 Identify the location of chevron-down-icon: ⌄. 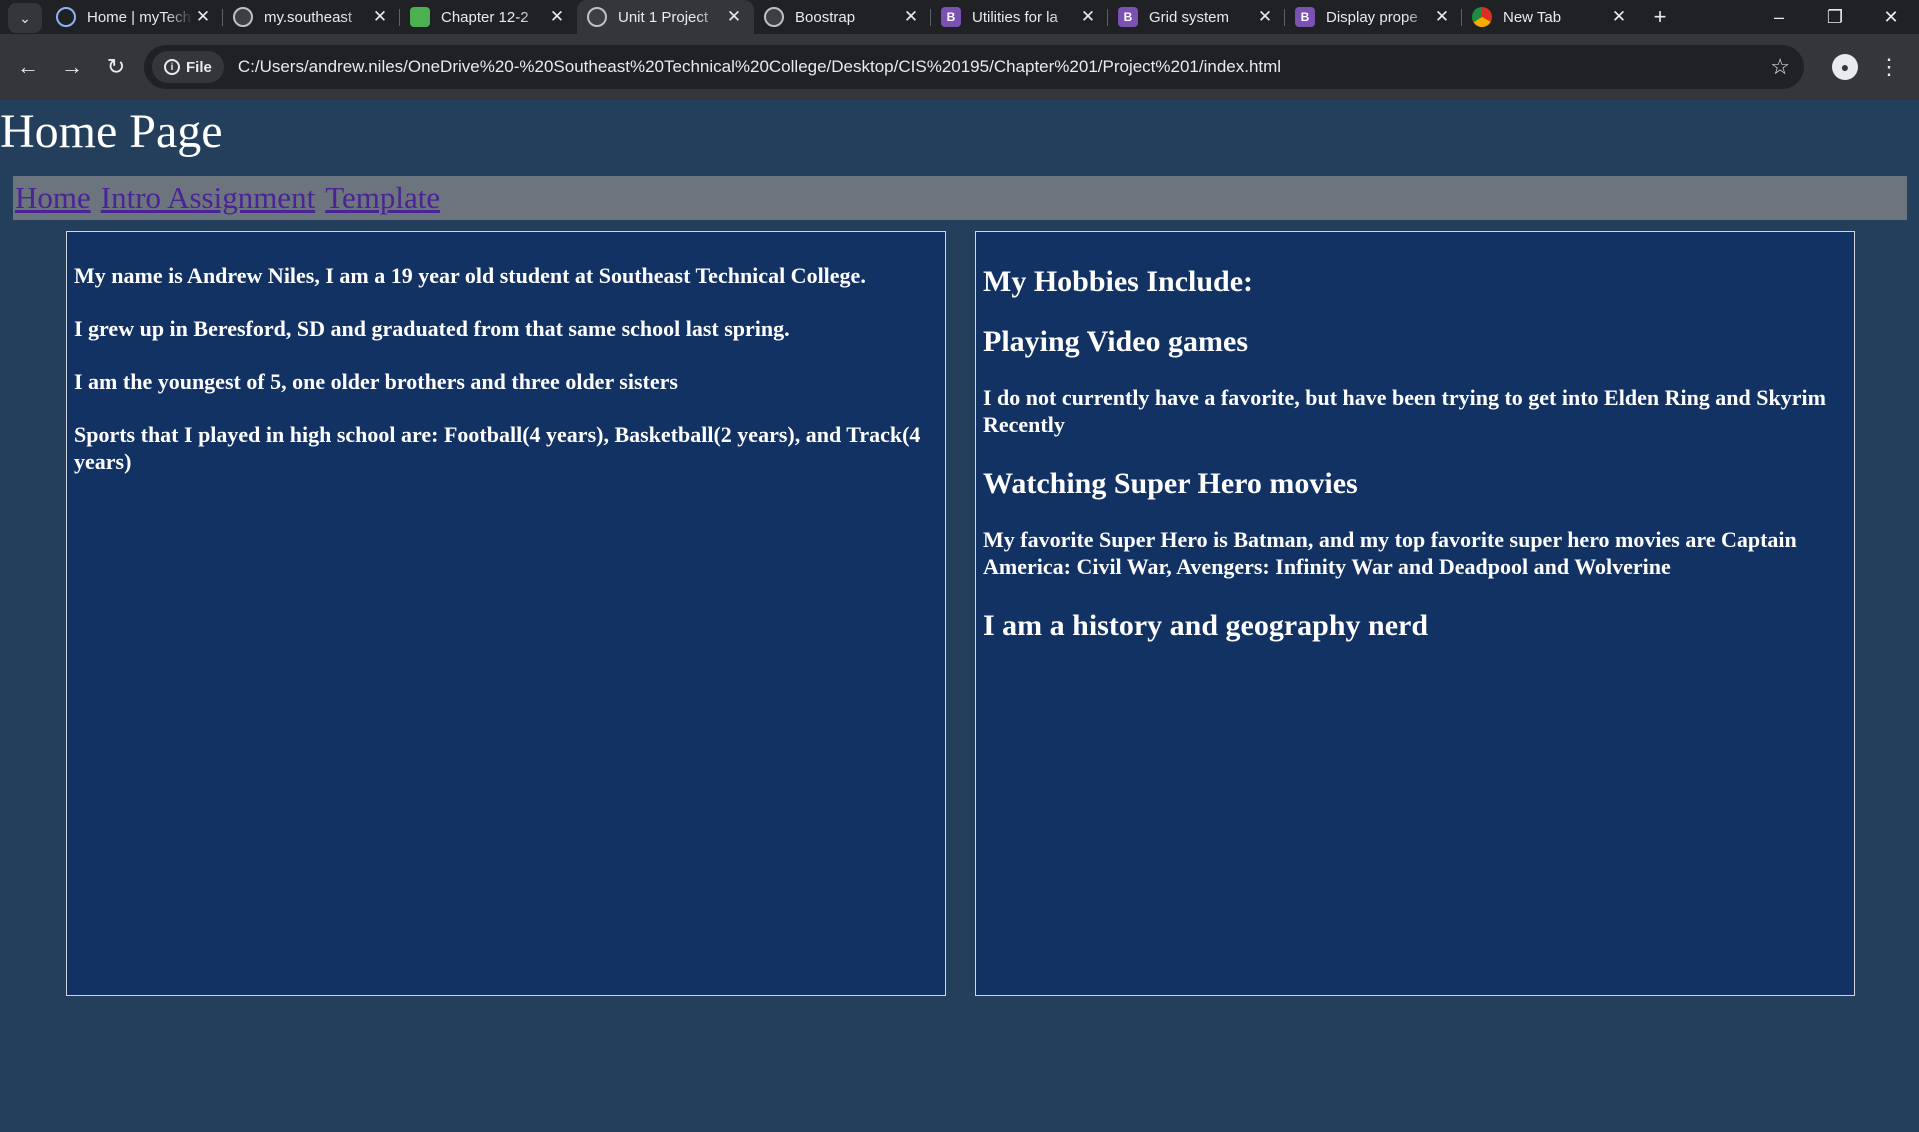
(25, 17).